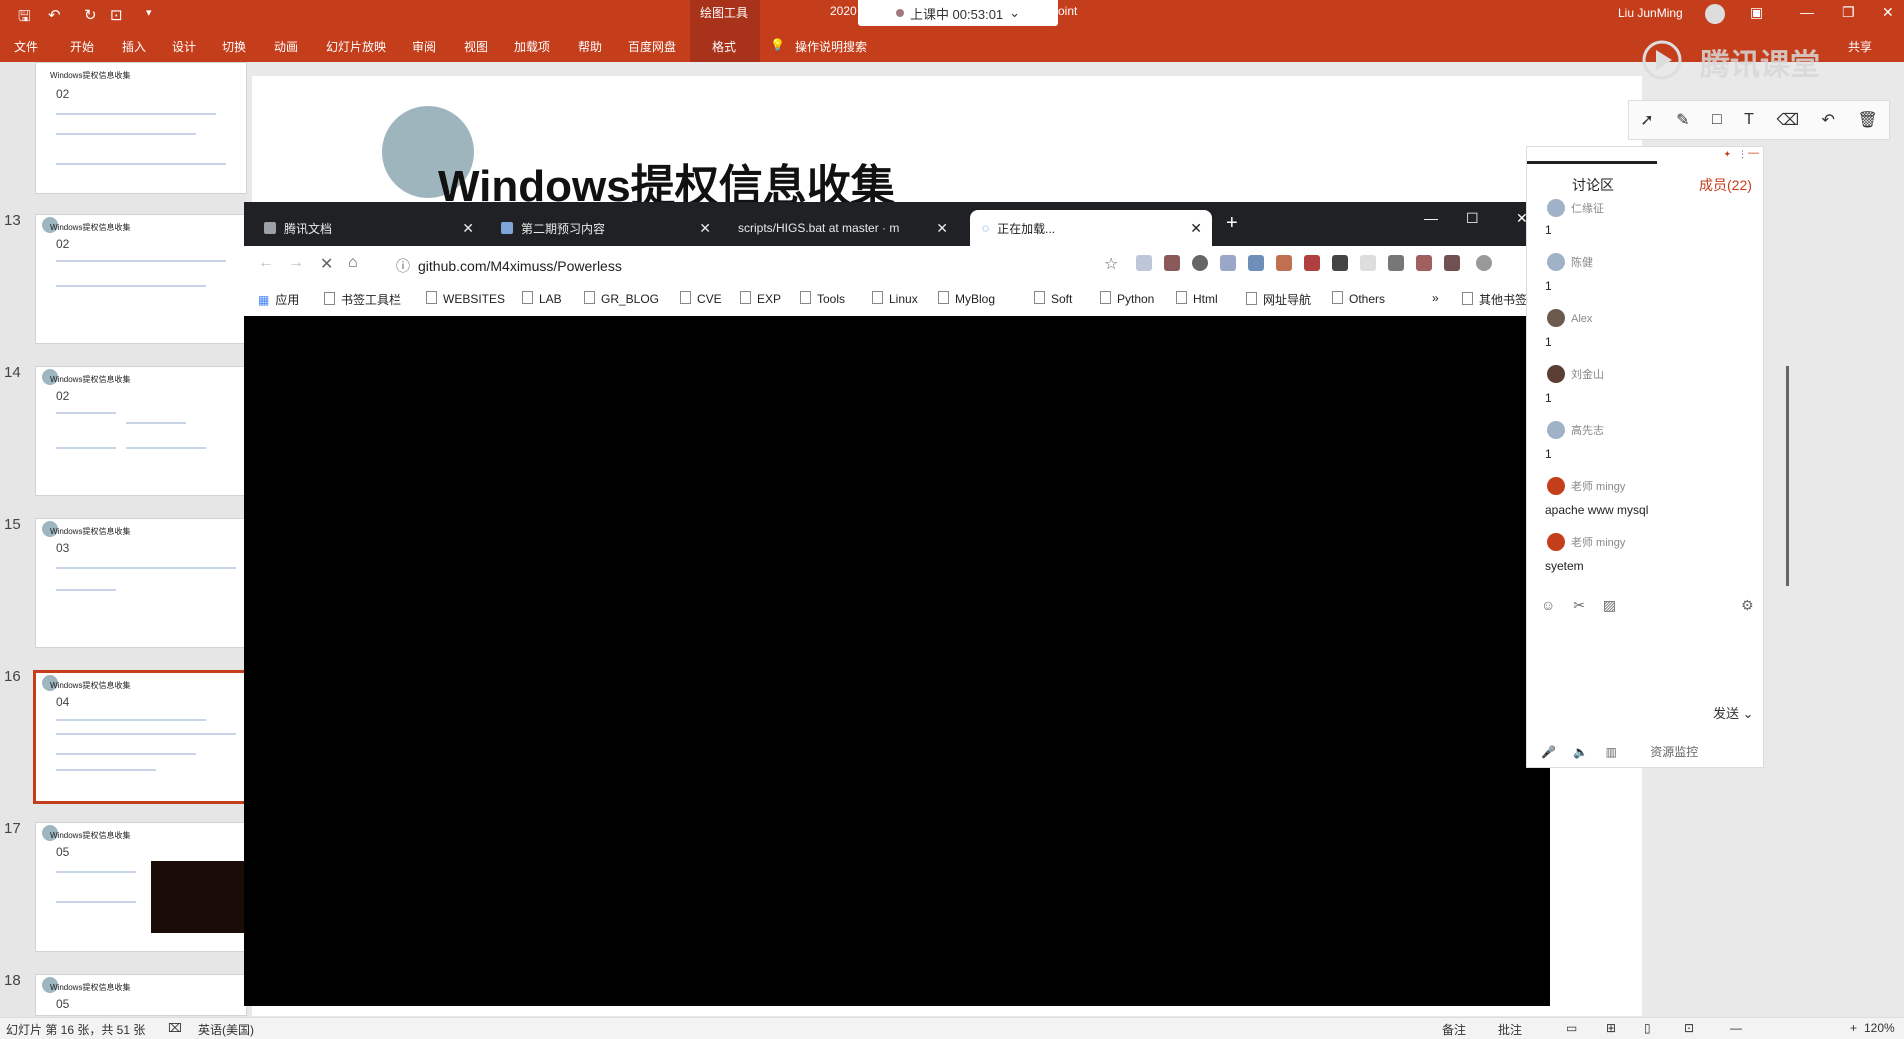 This screenshot has width=1904, height=1039. I want to click on redo-icon: ↻, so click(90, 15).